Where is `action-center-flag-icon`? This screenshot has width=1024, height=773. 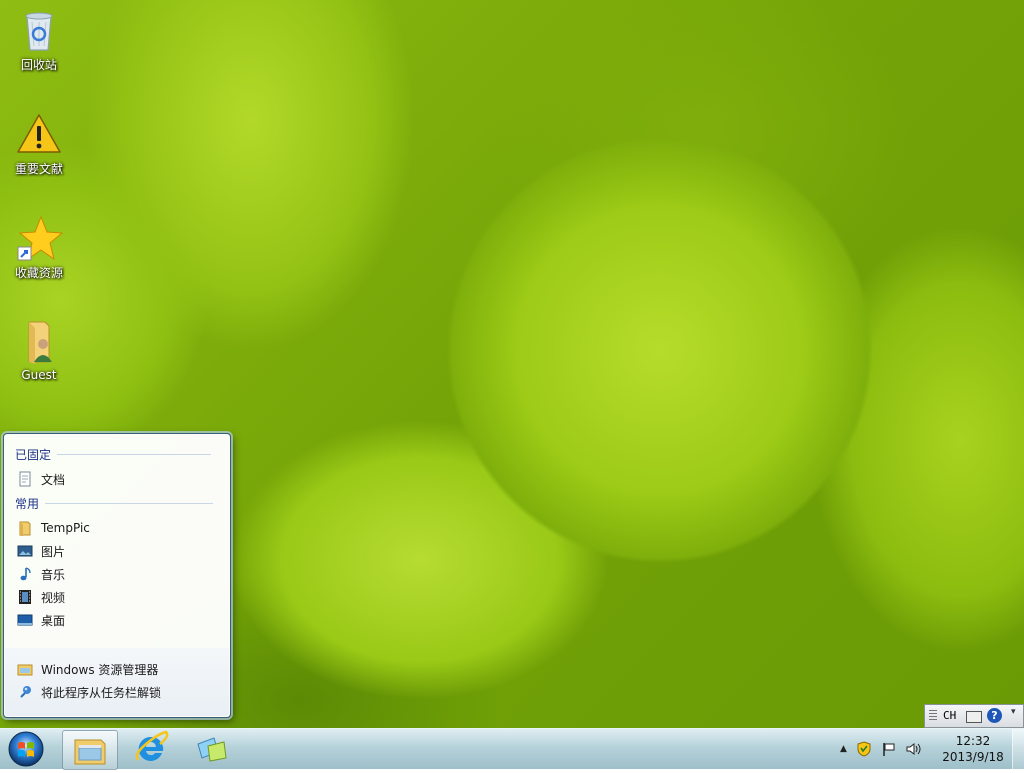
action-center-flag-icon is located at coordinates (889, 749).